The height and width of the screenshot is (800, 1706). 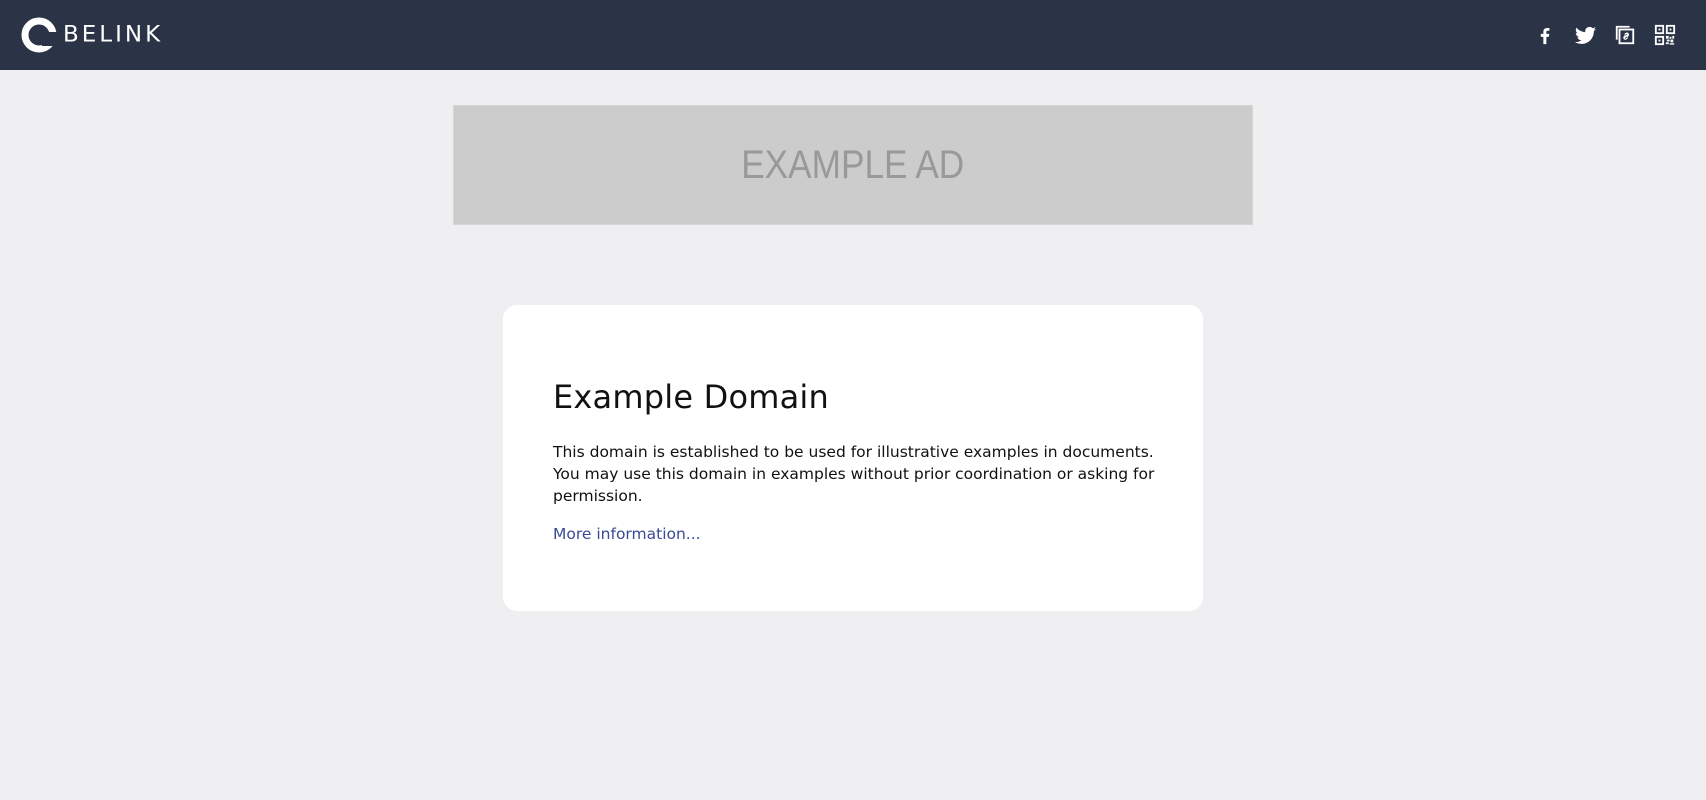 I want to click on twitter-icon, so click(x=1585, y=35).